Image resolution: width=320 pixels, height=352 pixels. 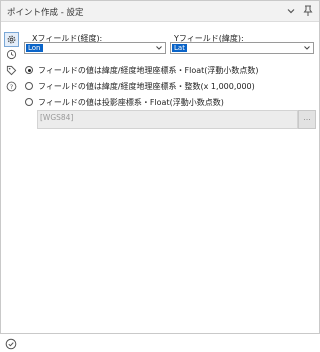 I want to click on help-icon: ?, so click(x=11, y=86).